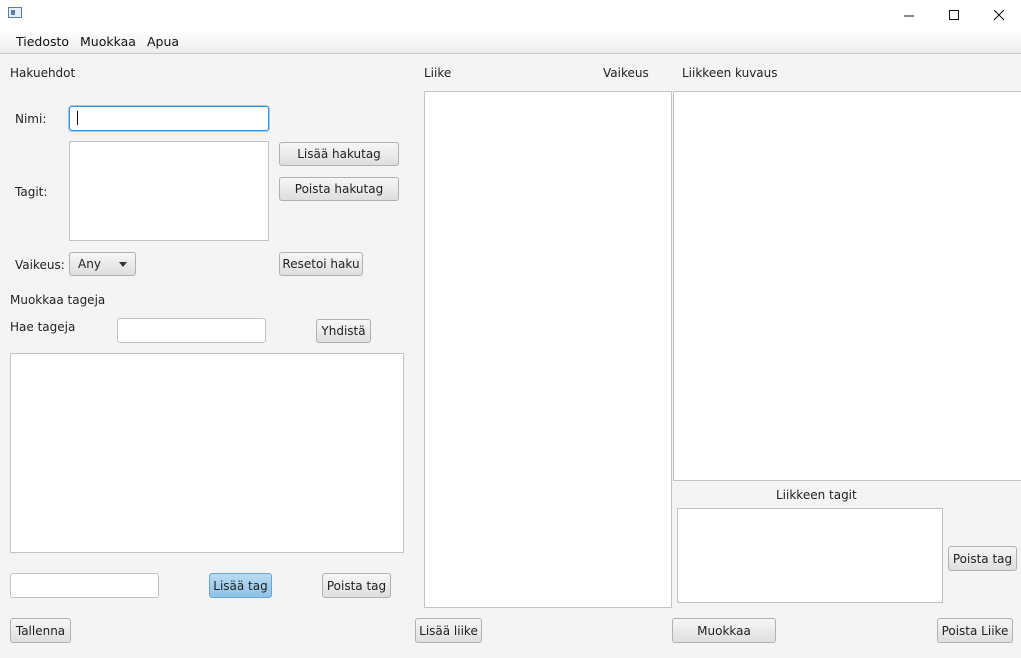  What do you see at coordinates (321, 264) in the screenshot?
I see `reset-search-button: Resetoi haku` at bounding box center [321, 264].